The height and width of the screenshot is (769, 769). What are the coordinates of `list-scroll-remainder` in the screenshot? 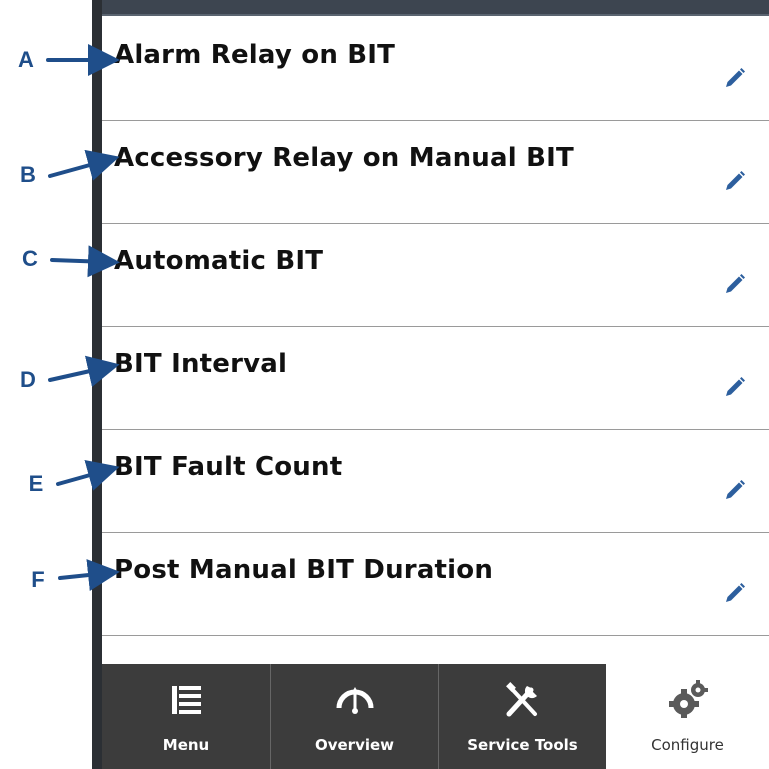 It's located at (435, 650).